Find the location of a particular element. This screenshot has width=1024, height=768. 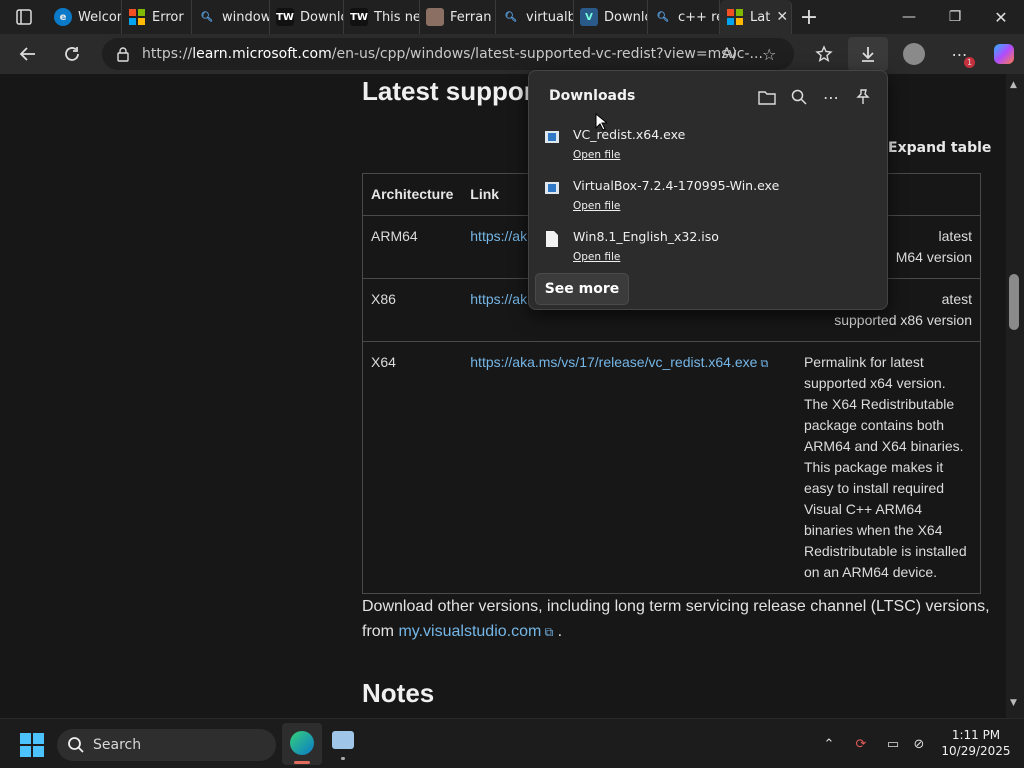

tab-download-tw: TW Downlo is located at coordinates (307, 17).